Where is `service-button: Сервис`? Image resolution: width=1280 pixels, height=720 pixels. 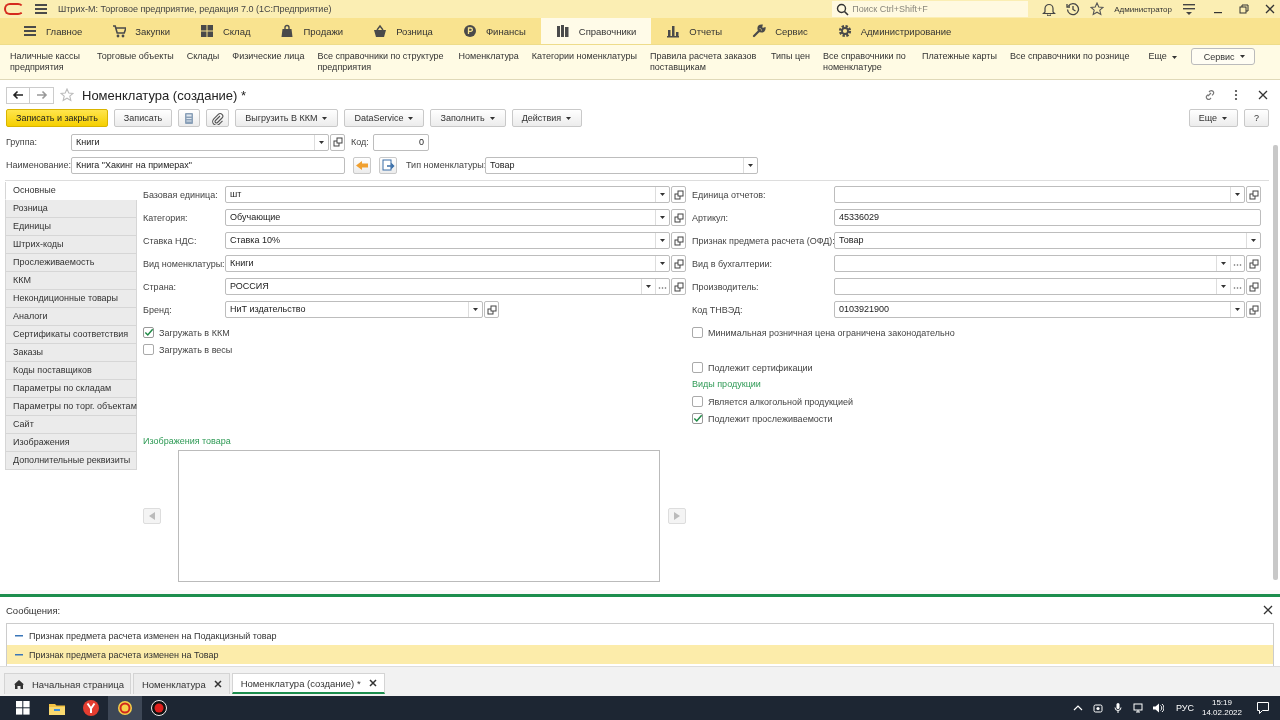
service-button: Сервис is located at coordinates (1222, 56).